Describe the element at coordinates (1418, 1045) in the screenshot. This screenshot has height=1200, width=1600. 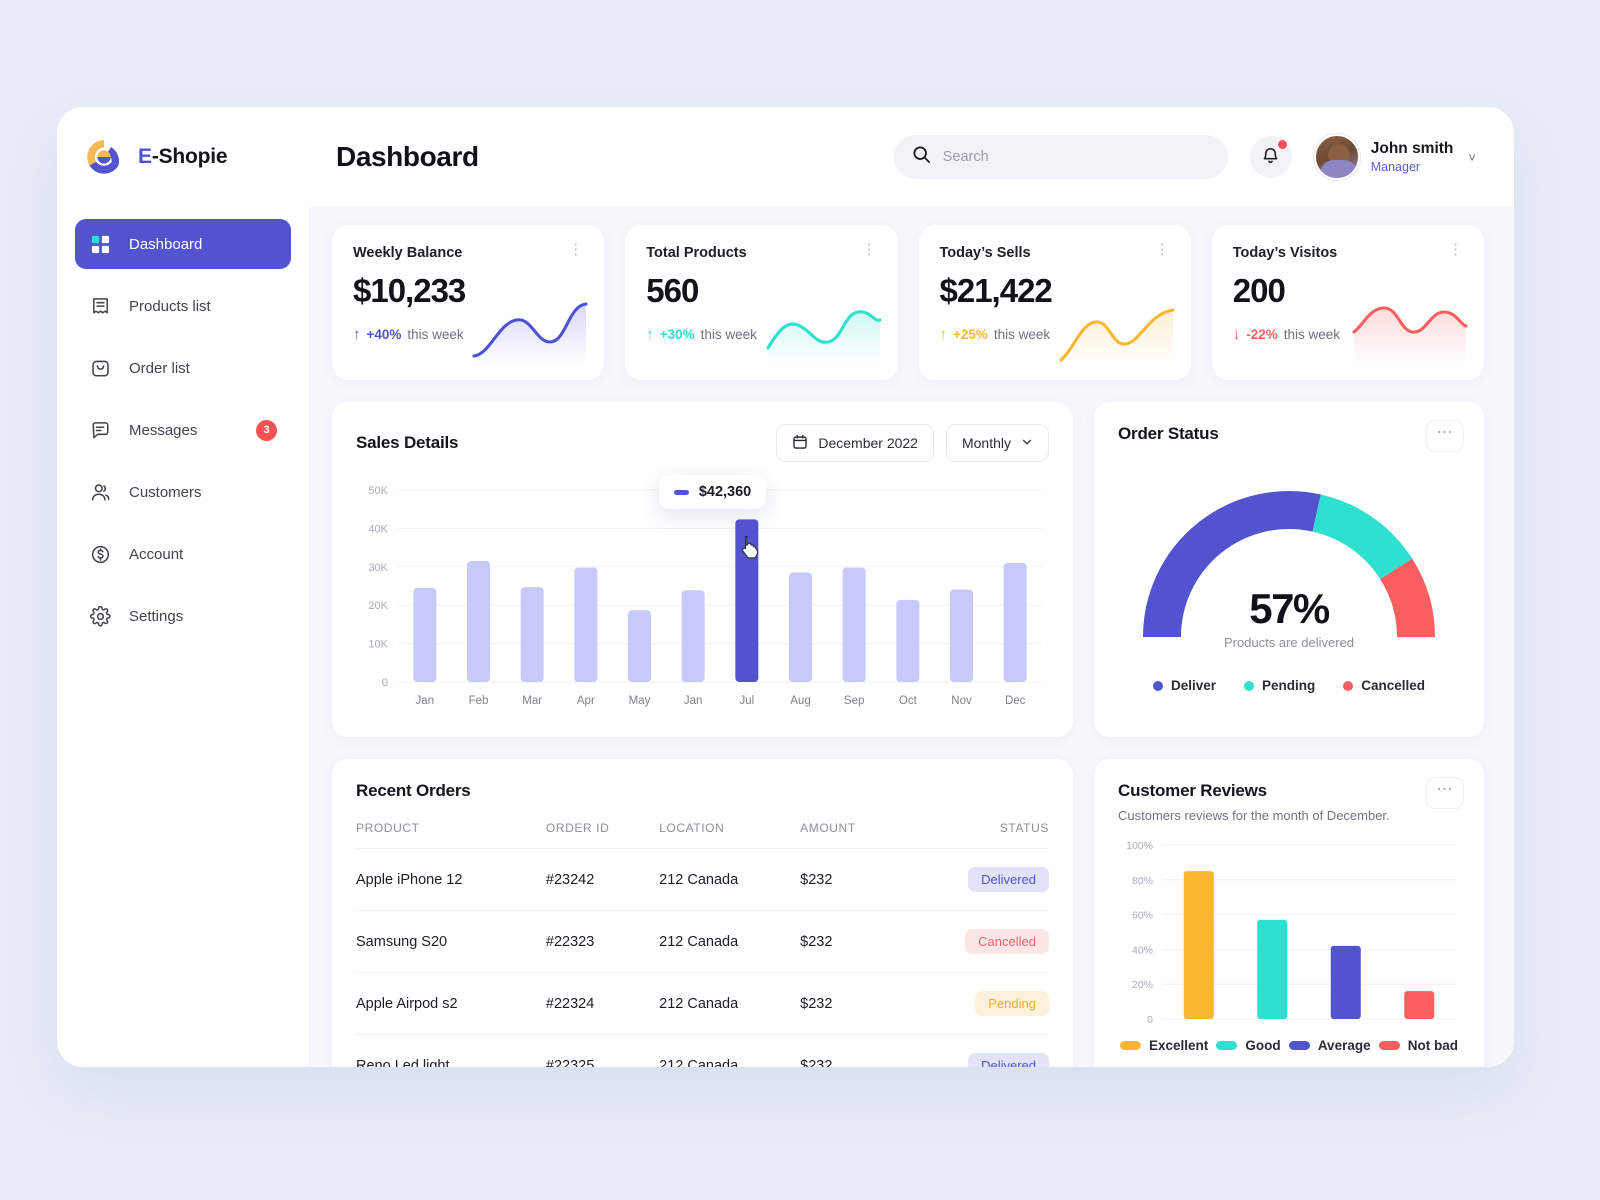
I see `legend-item-not-bad: Not bad` at that location.